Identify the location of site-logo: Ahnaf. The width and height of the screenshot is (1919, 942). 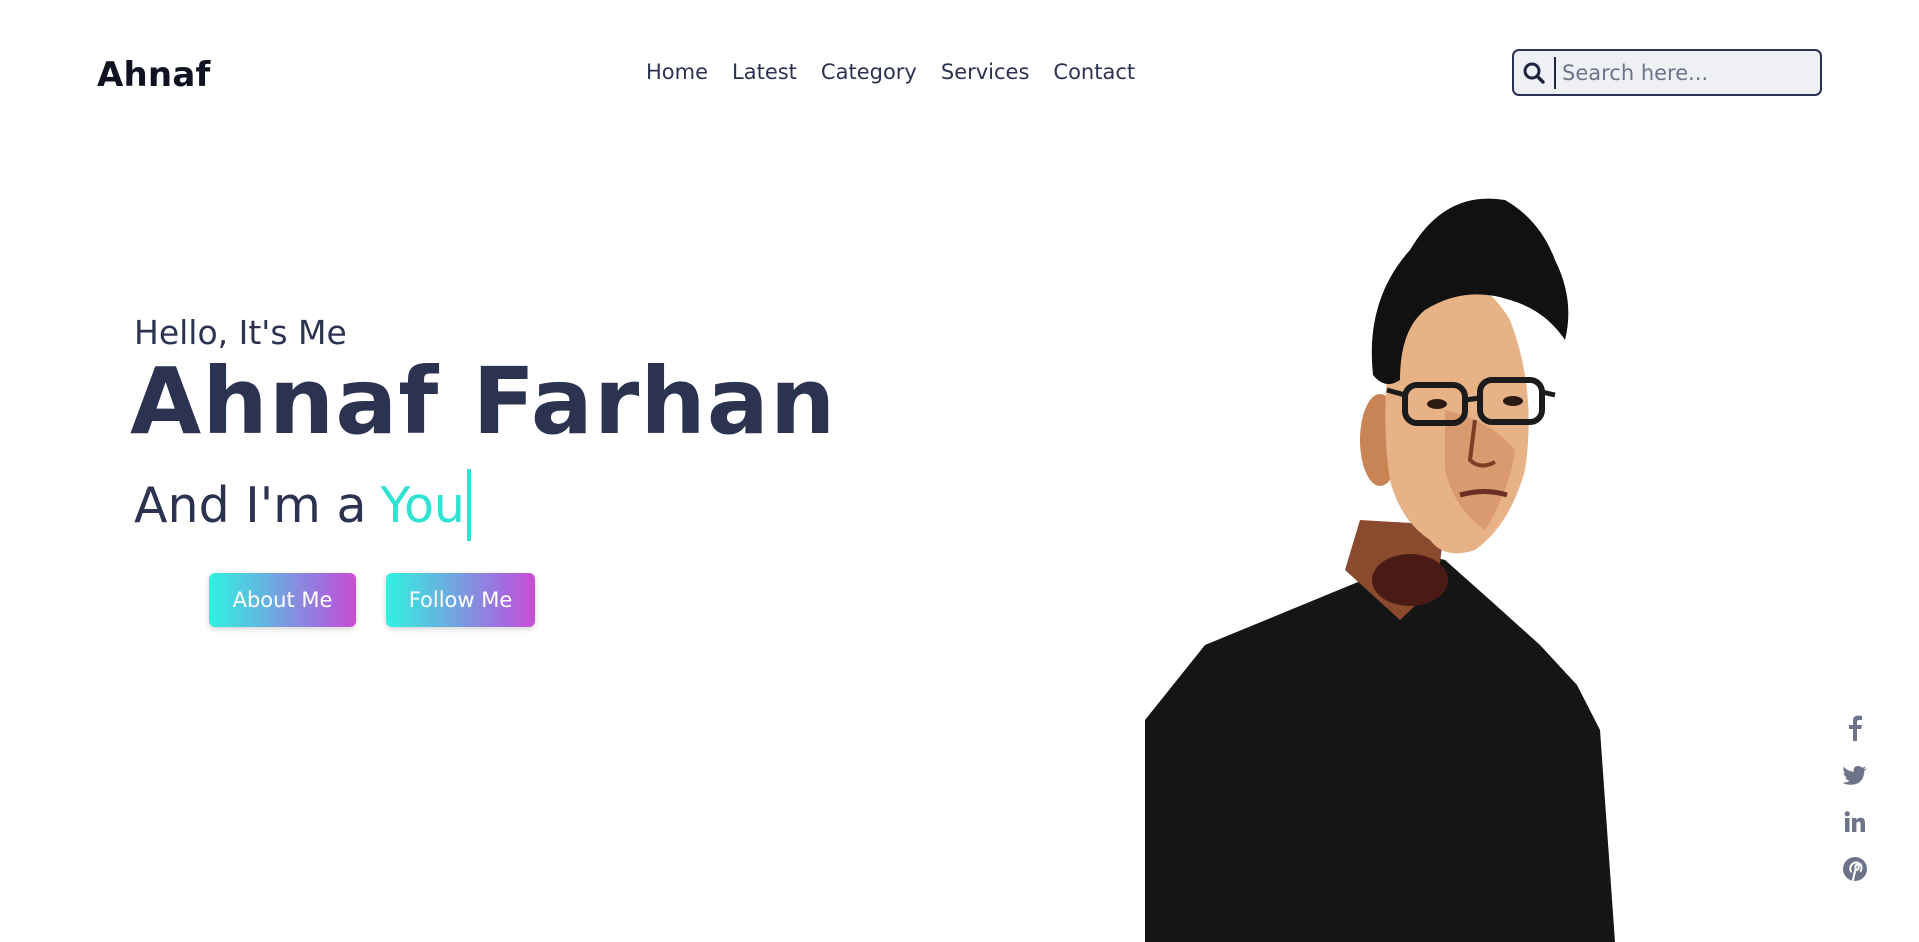
(153, 75).